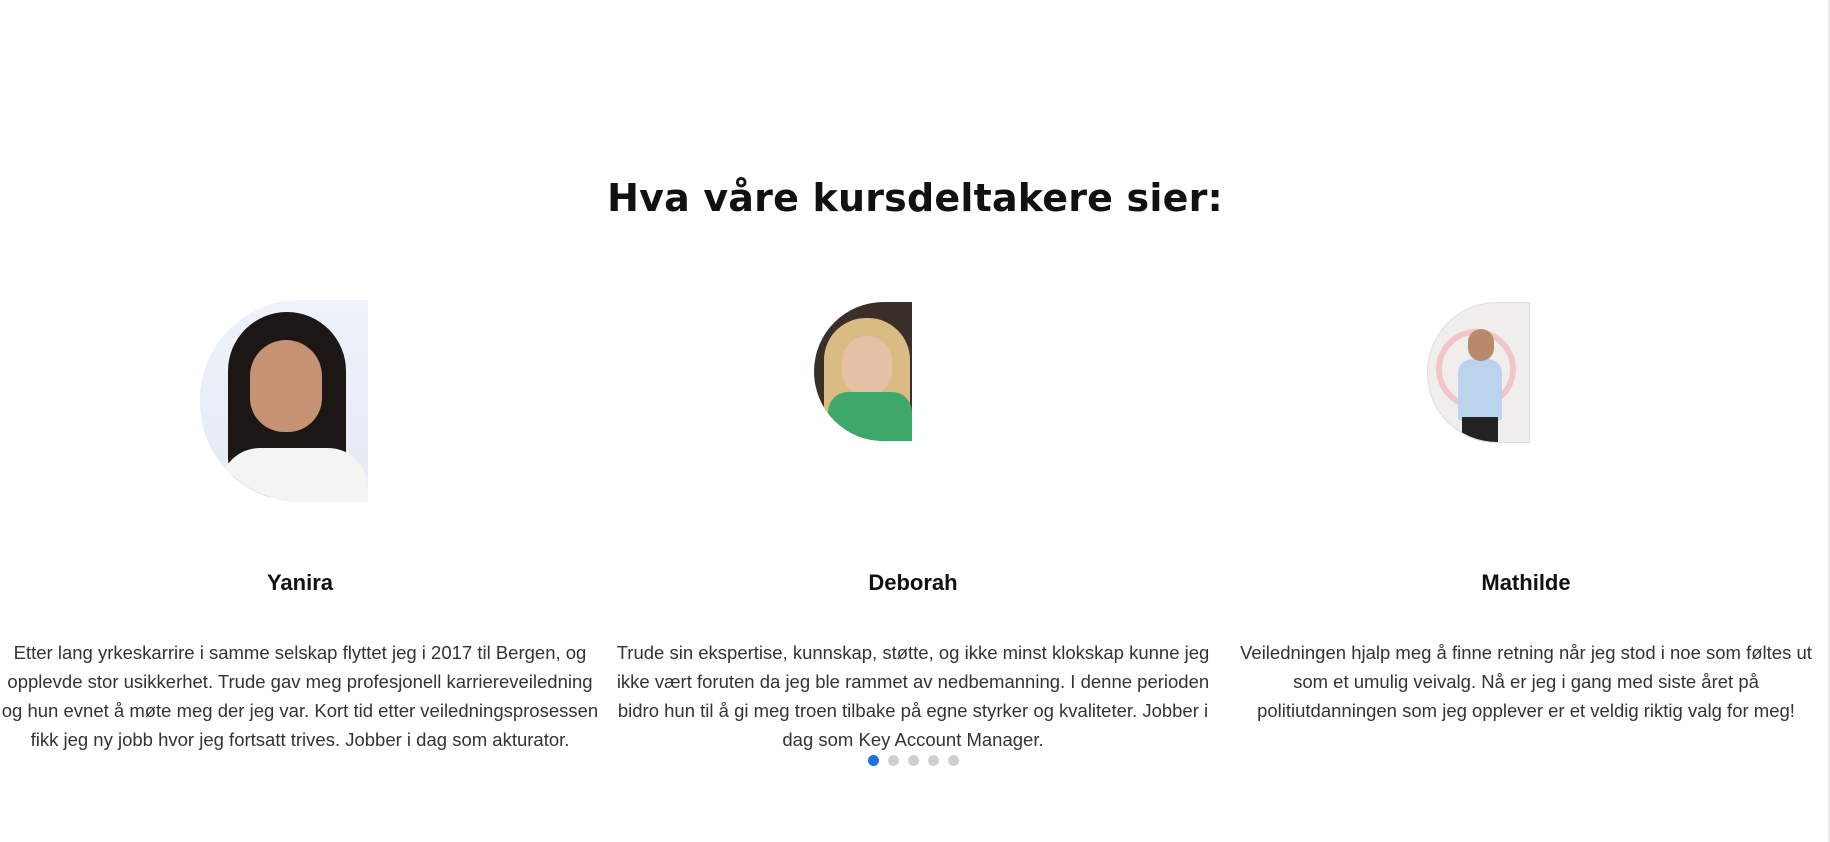 Image resolution: width=1830 pixels, height=842 pixels. I want to click on testimonial-name: Yanira, so click(300, 582).